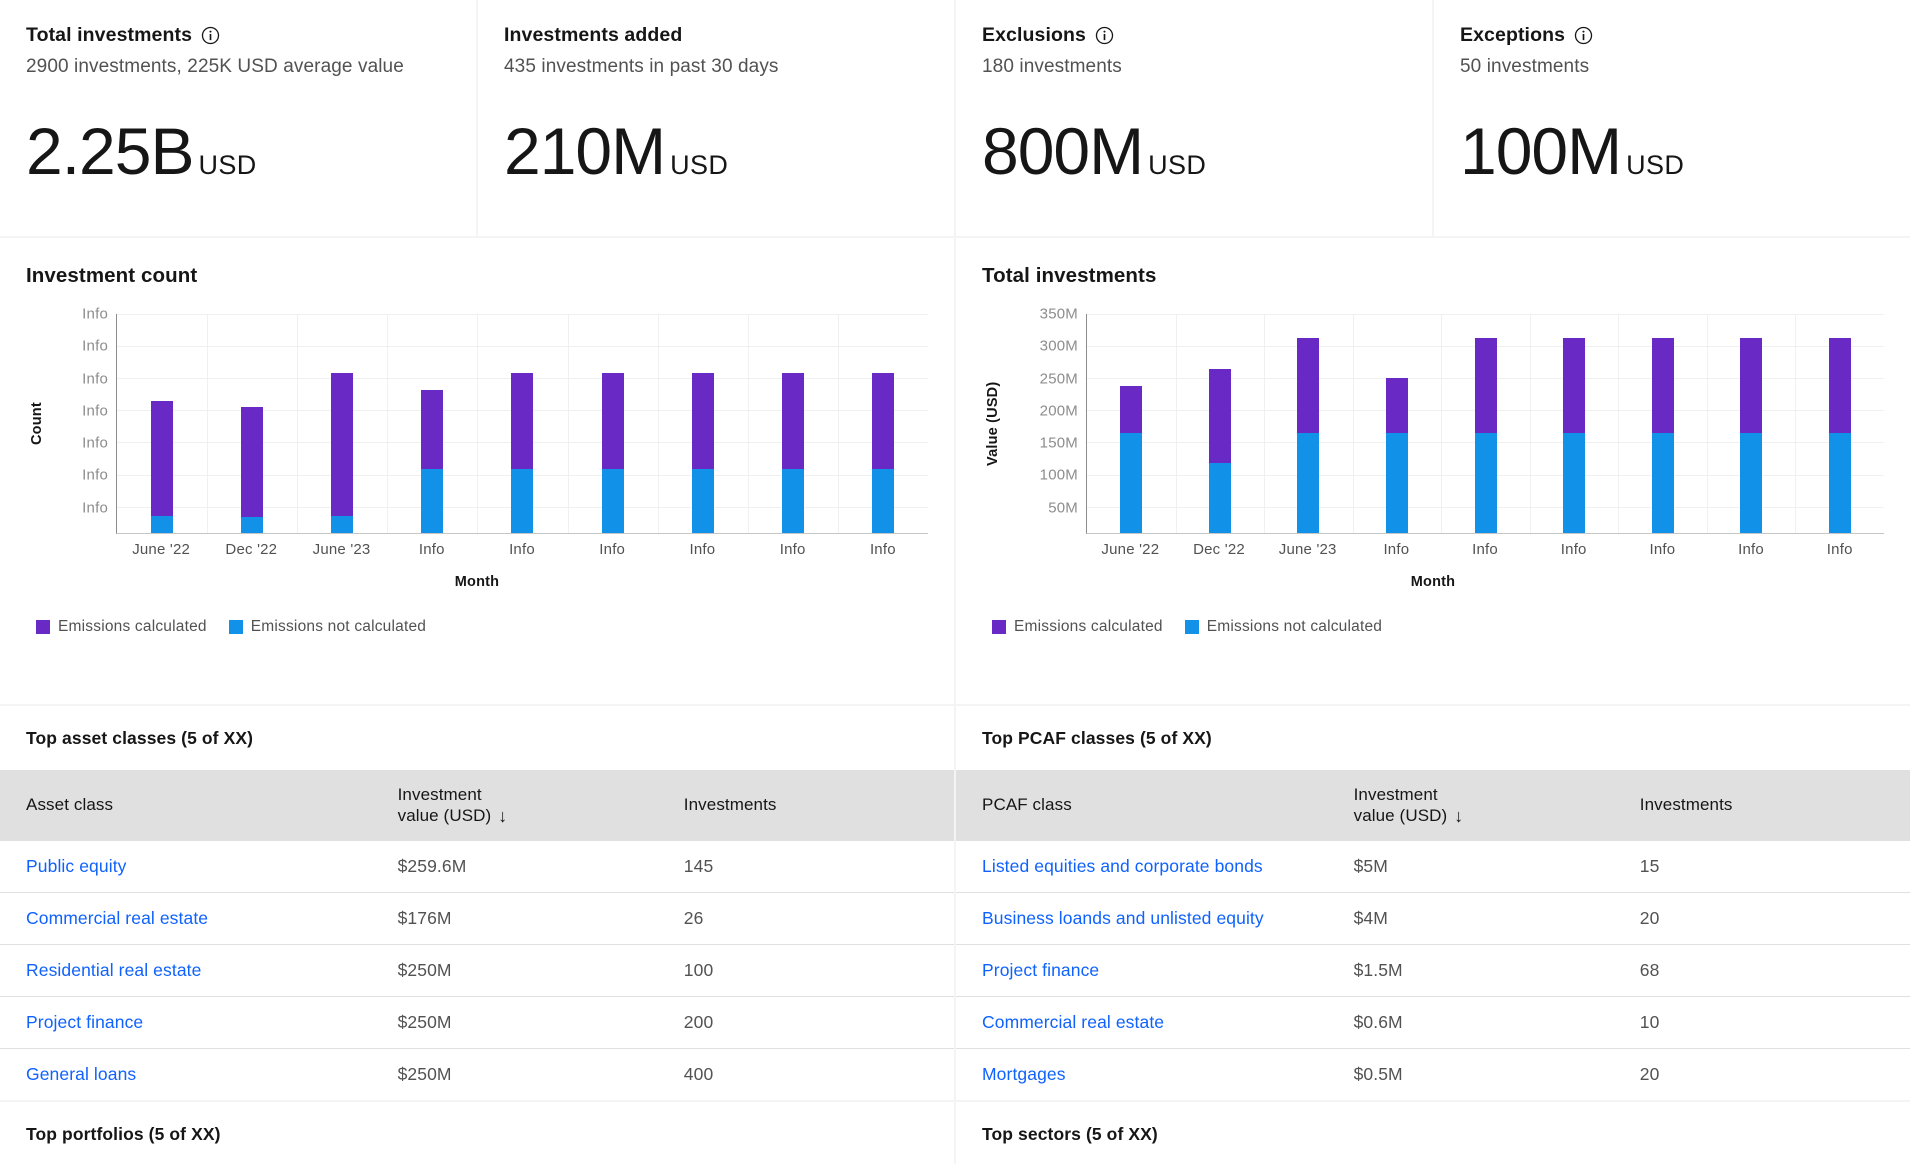 This screenshot has width=1910, height=1164. What do you see at coordinates (1063, 151) in the screenshot?
I see `kpi-value: 800M` at bounding box center [1063, 151].